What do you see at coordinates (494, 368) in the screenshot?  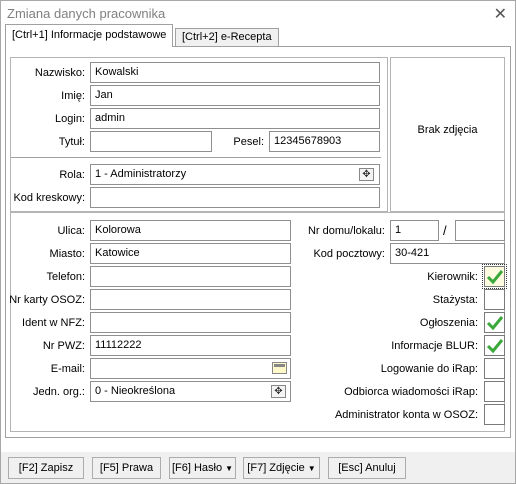 I see `logowanie-irap-checkbox` at bounding box center [494, 368].